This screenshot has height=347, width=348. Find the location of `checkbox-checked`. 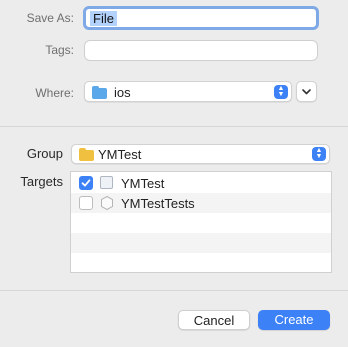

checkbox-checked is located at coordinates (86, 183).